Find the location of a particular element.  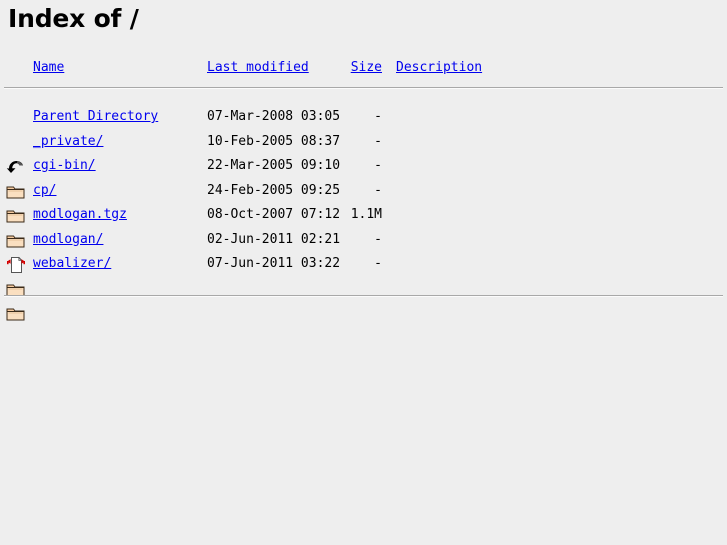

file-link-modlogan-tgz: modlogan.tgz is located at coordinates (80, 214).